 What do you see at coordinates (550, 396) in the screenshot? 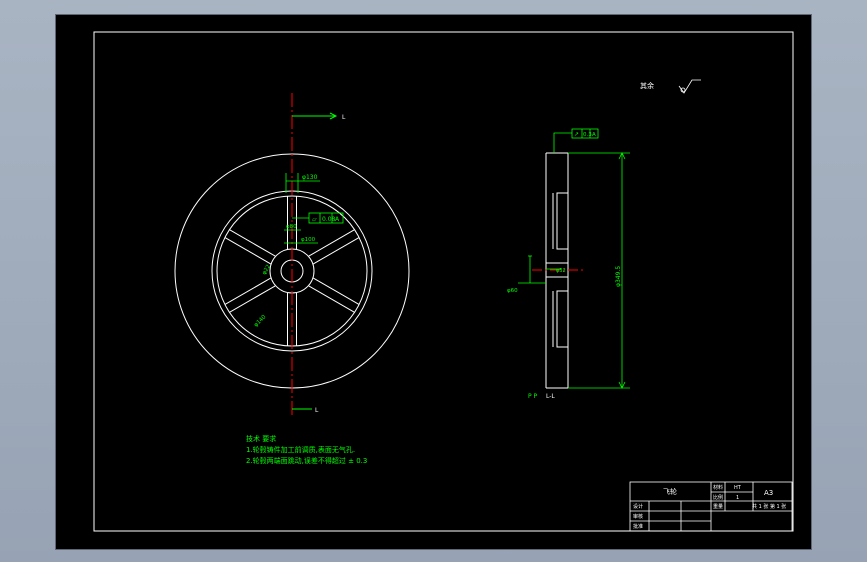
I see `view-label: L-L` at bounding box center [550, 396].